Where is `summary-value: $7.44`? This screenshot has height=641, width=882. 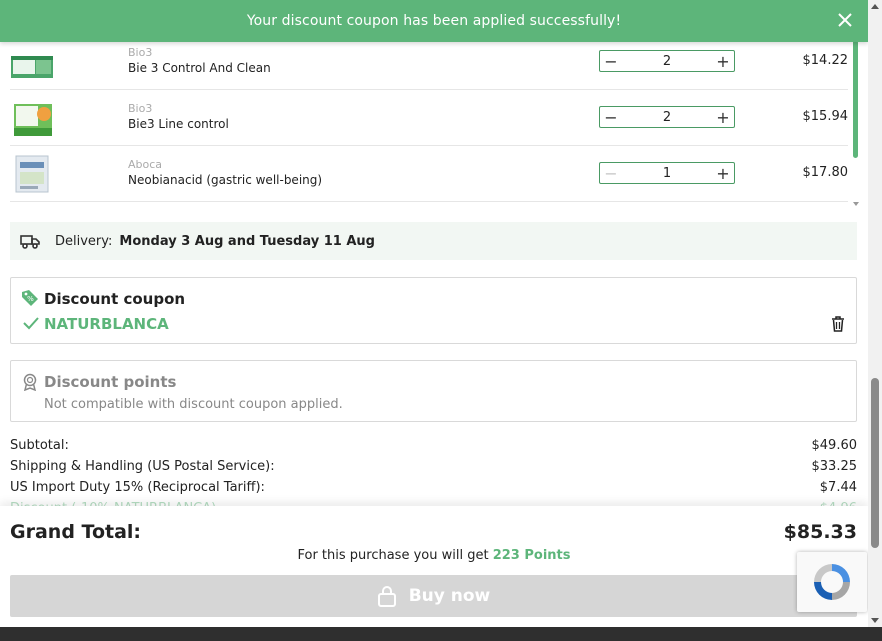
summary-value: $7.44 is located at coordinates (838, 487).